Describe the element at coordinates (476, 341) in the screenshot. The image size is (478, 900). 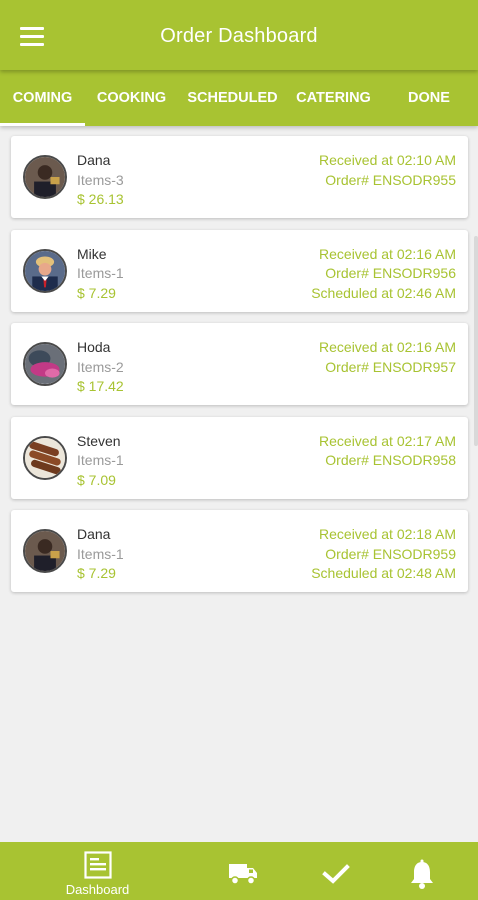
I see `scroll-edge` at that location.